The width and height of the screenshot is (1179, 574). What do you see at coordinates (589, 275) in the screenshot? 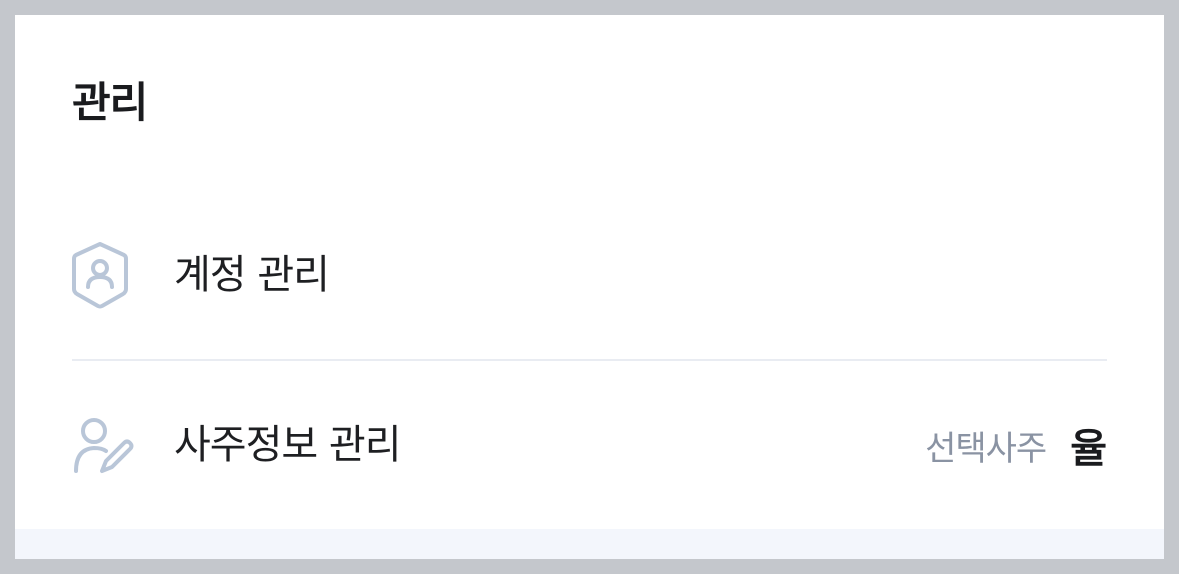
I see `account-management-row: 계정 관리` at bounding box center [589, 275].